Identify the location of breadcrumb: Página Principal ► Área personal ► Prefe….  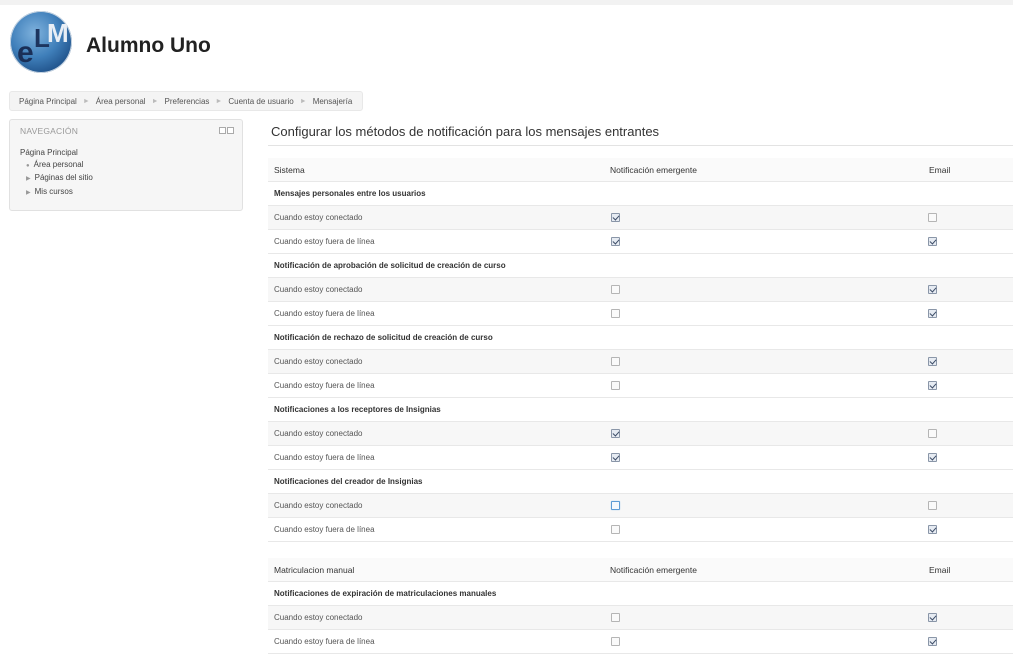
(186, 101).